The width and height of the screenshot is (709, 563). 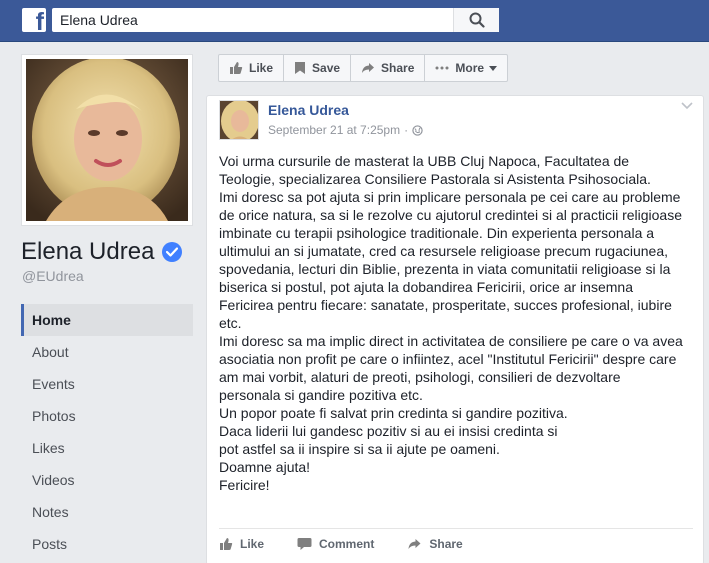 What do you see at coordinates (334, 130) in the screenshot?
I see `post-timestamp: September 21 at 7:25pm` at bounding box center [334, 130].